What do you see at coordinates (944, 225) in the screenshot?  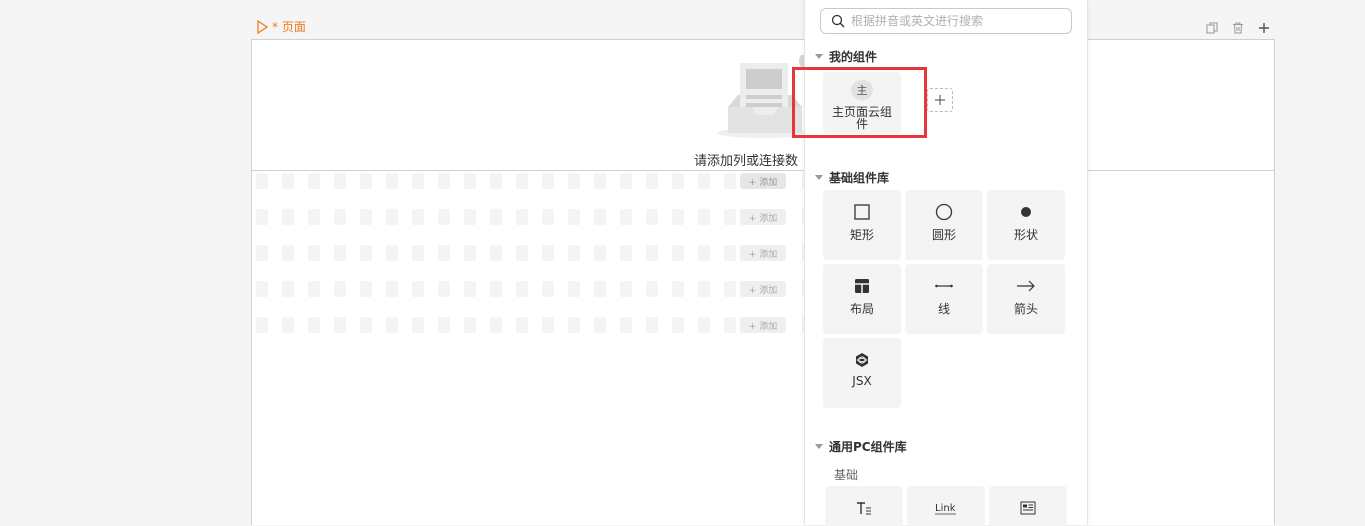 I see `tile-circle: 圆形` at bounding box center [944, 225].